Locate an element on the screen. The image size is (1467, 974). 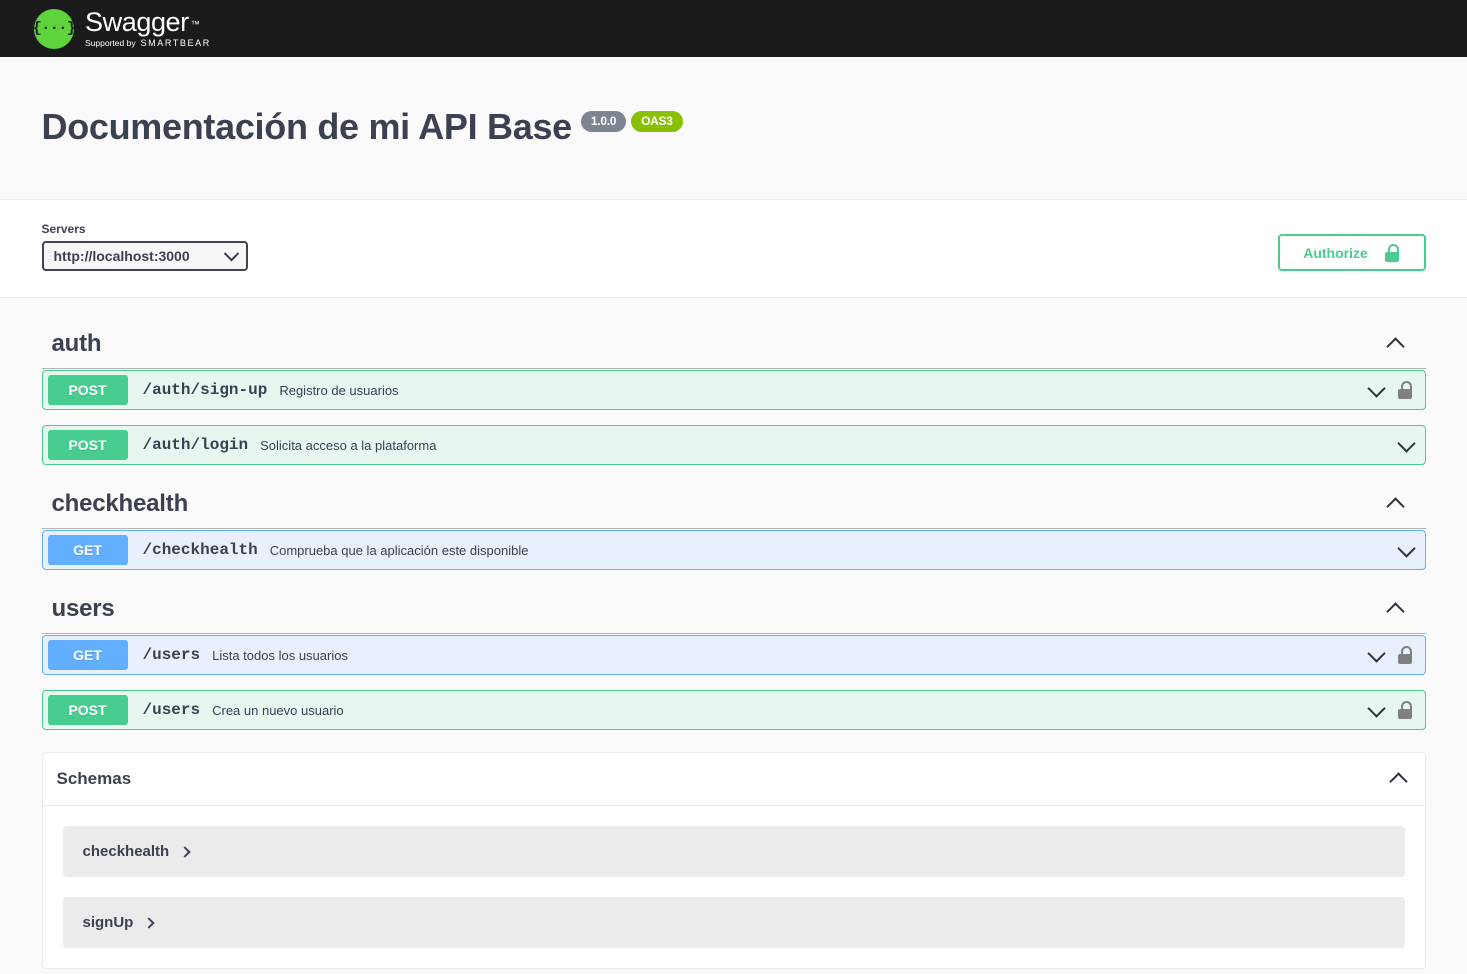
tag-header-checkhealth: checkhealth is located at coordinates (733, 504).